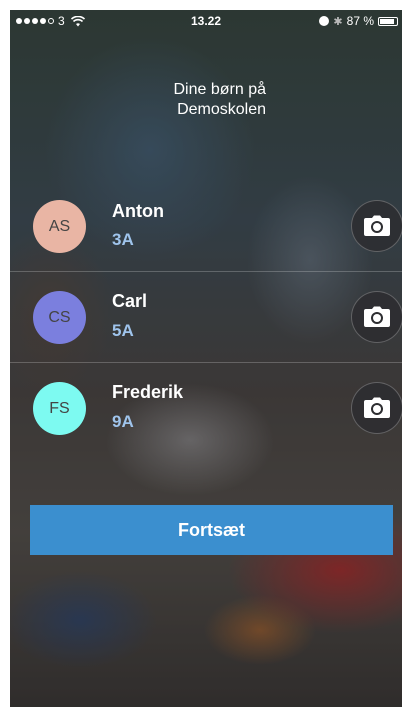 The image size is (402, 717). What do you see at coordinates (130, 301) in the screenshot?
I see `child-name: Carl` at bounding box center [130, 301].